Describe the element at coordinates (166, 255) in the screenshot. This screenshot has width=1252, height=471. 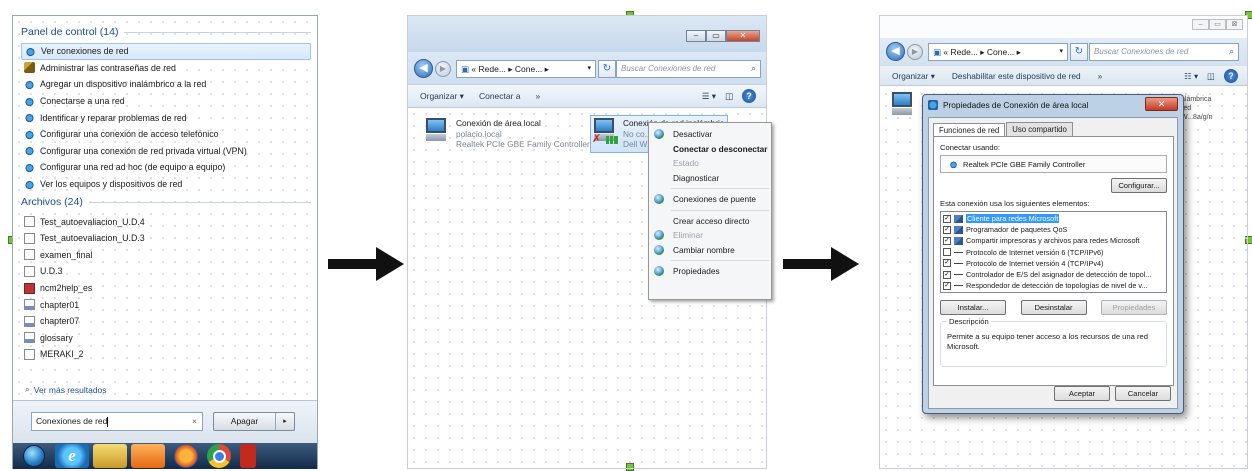
I see `file-item: examen_final` at that location.